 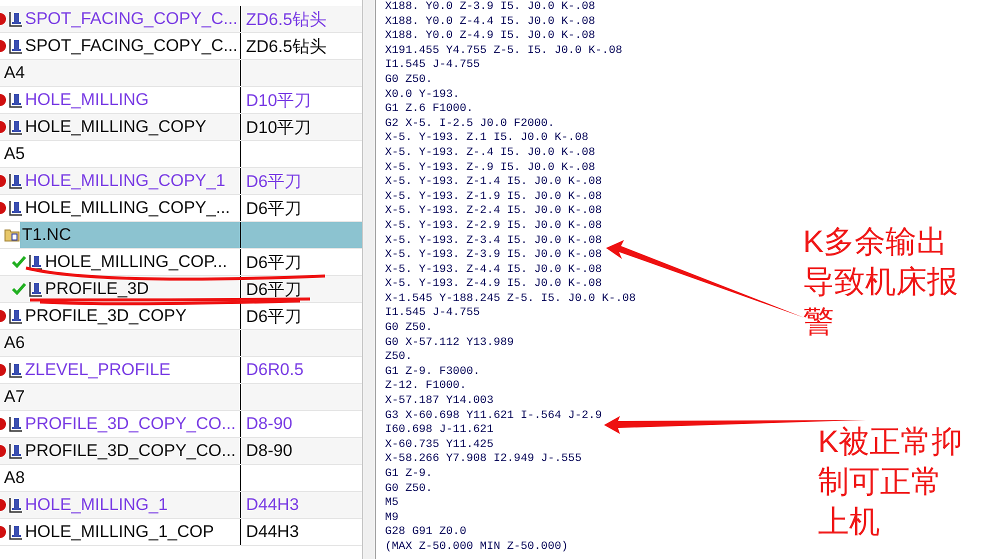 I want to click on code-line: X-5. Y-193. Z-2.4 I5. J0.0 K-.08, so click(x=493, y=211).